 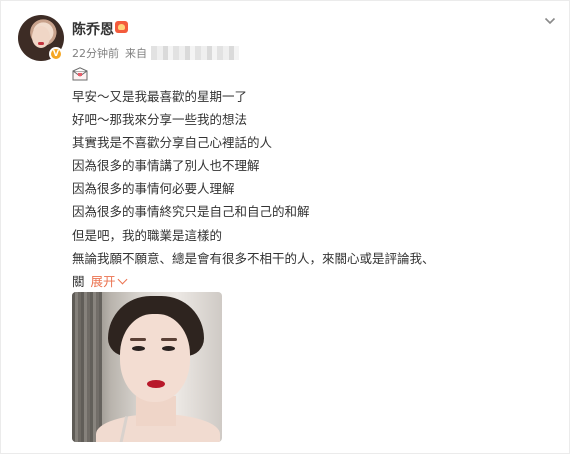 I want to click on chevron-down-icon, so click(x=550, y=21).